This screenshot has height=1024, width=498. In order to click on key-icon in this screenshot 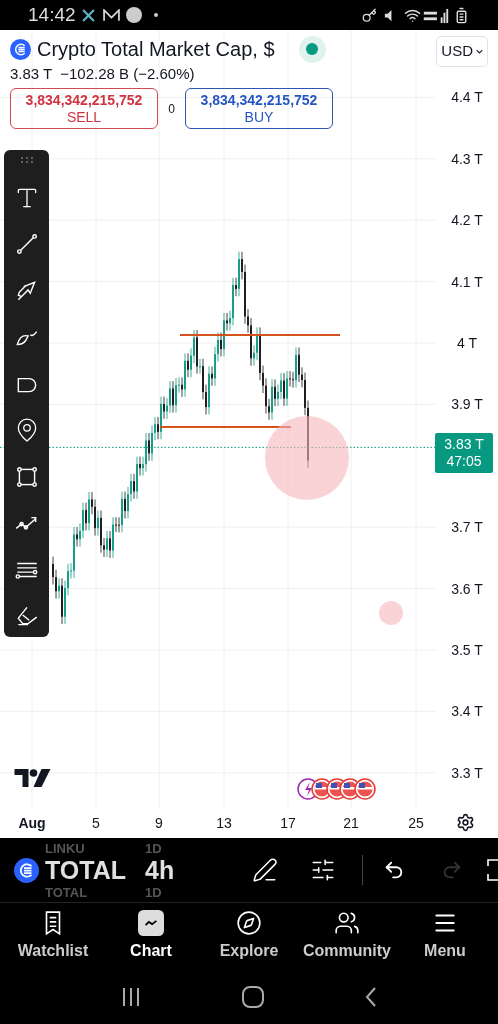, I will do `click(369, 15)`.